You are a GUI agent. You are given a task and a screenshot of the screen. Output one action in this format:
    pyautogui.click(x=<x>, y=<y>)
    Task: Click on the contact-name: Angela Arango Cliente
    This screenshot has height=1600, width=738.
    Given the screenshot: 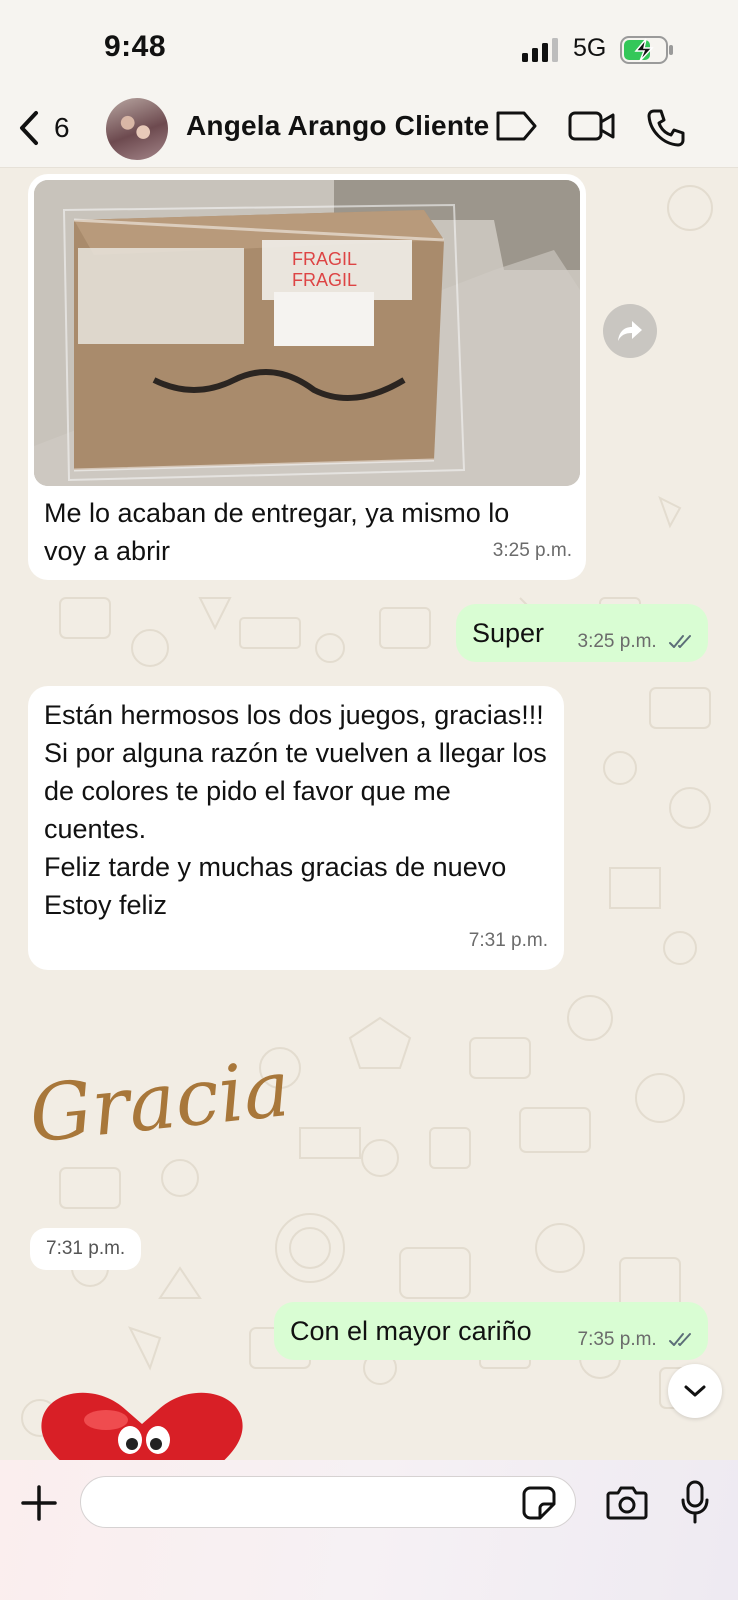 What is the action you would take?
    pyautogui.click(x=337, y=126)
    